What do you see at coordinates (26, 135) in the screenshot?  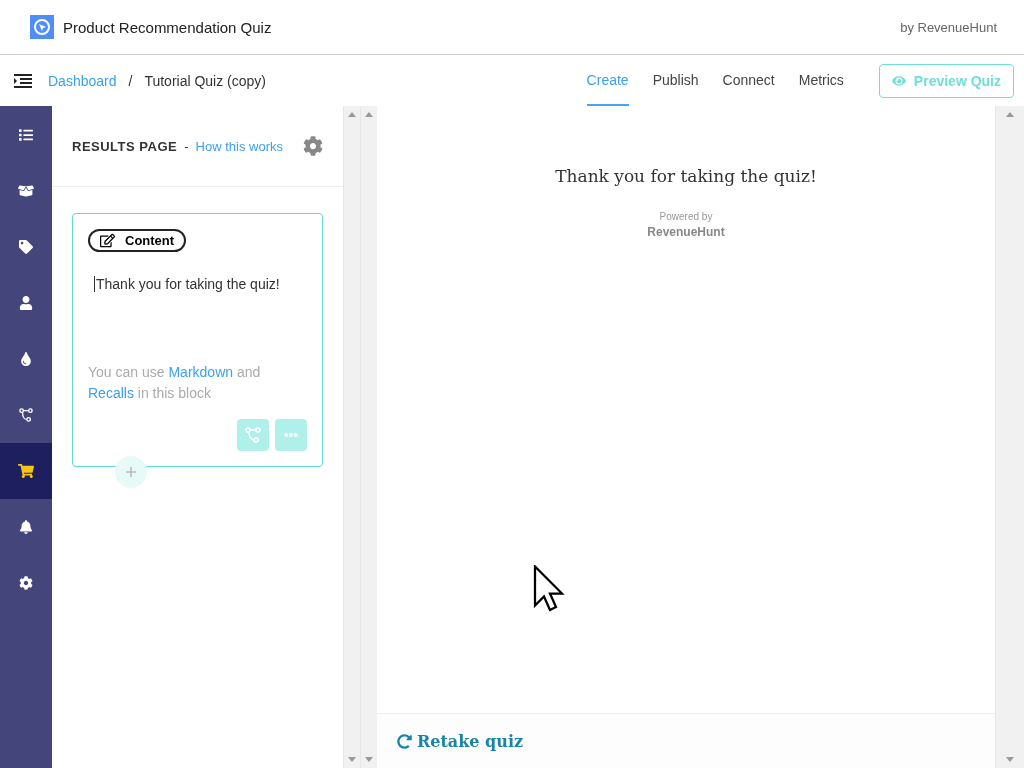 I see `list-icon` at bounding box center [26, 135].